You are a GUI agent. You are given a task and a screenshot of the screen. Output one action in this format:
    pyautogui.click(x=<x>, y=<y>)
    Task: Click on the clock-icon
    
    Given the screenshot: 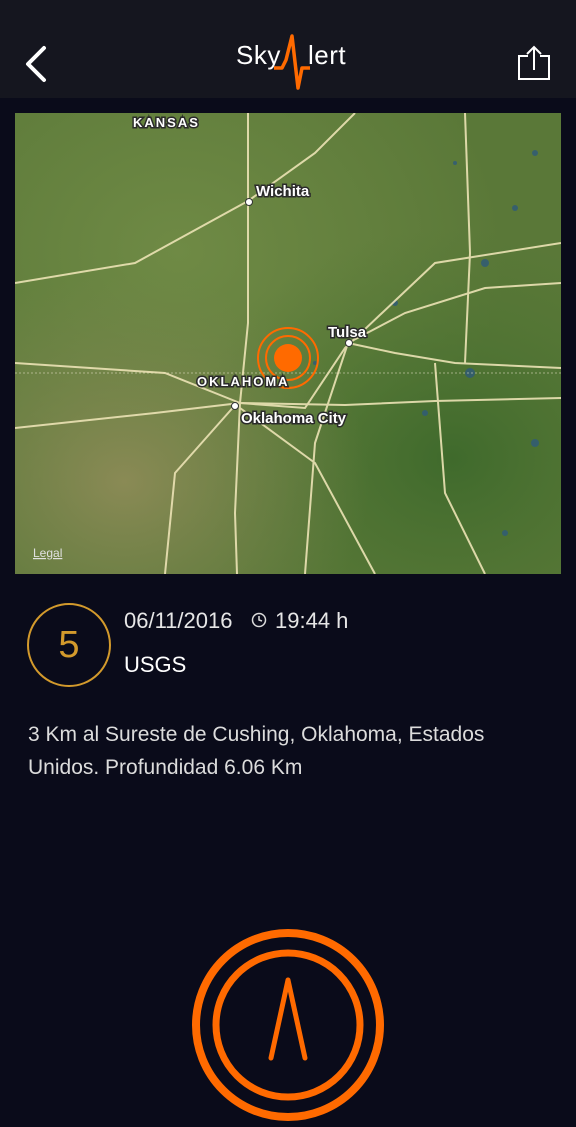 What is the action you would take?
    pyautogui.click(x=259, y=620)
    